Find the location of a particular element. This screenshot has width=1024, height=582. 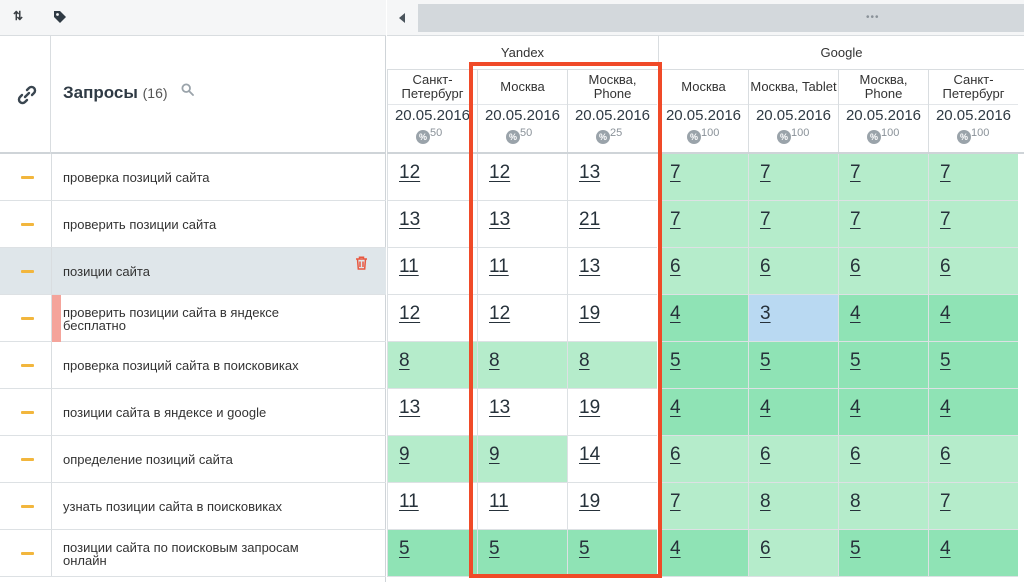

query-row: позиции сайта is located at coordinates (193, 271).